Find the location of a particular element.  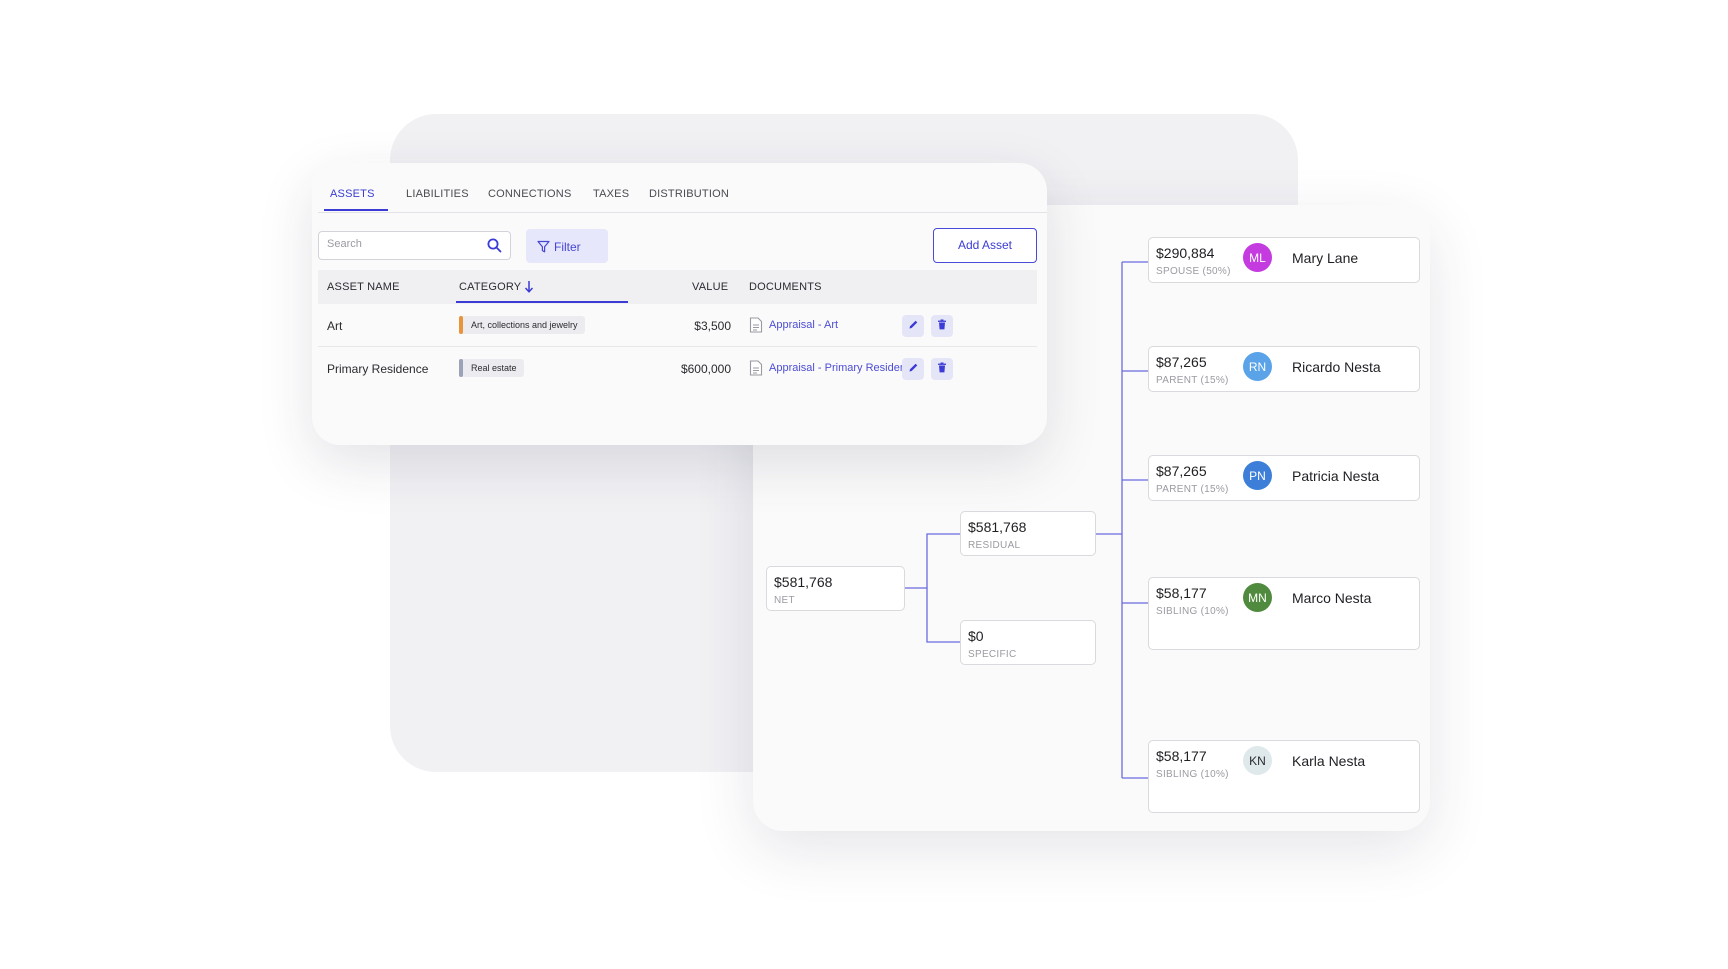

net-node: $581,768 NET is located at coordinates (835, 588).